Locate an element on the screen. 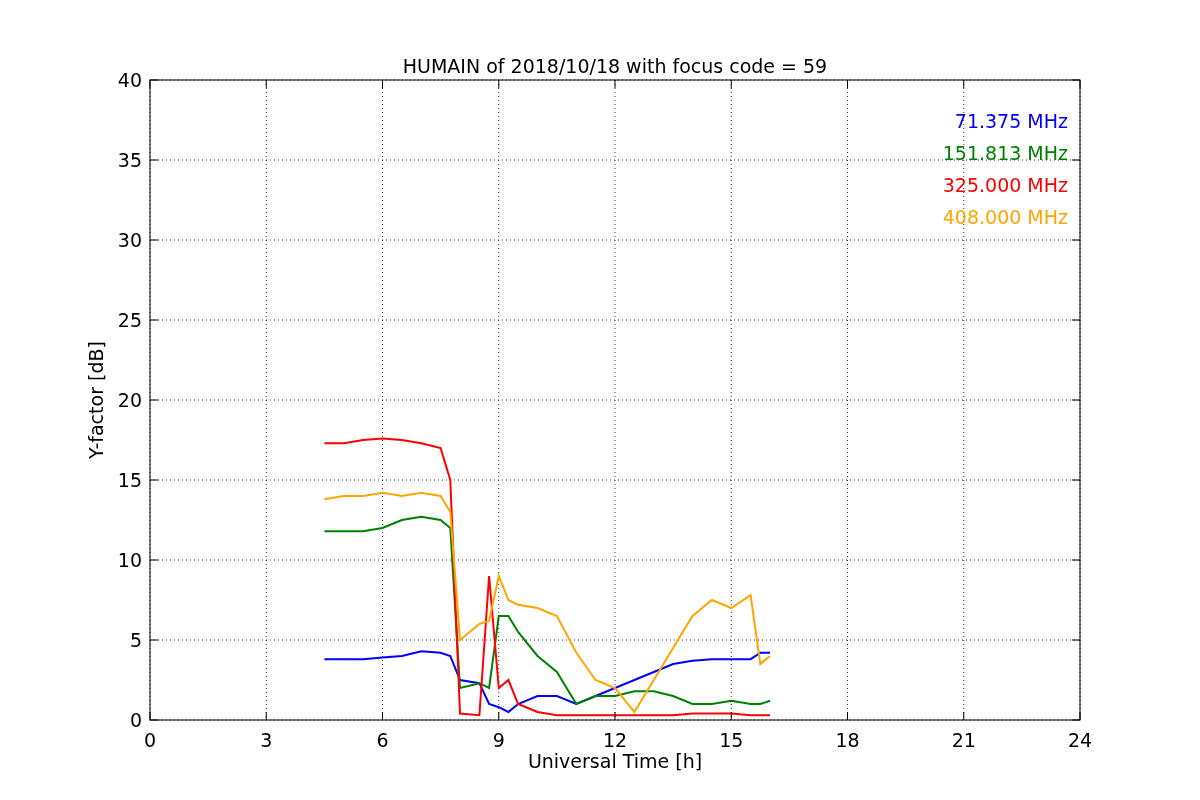 The image size is (1200, 800). x-tick-label: 12 is located at coordinates (615, 740).